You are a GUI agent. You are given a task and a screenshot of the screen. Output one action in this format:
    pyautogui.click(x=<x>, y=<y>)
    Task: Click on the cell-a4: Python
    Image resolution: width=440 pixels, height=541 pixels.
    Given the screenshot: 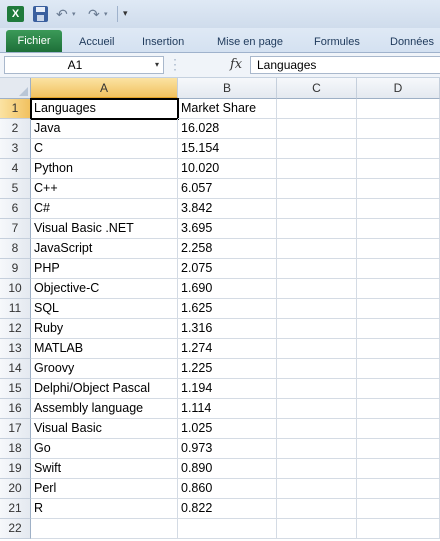 What is the action you would take?
    pyautogui.click(x=104, y=169)
    